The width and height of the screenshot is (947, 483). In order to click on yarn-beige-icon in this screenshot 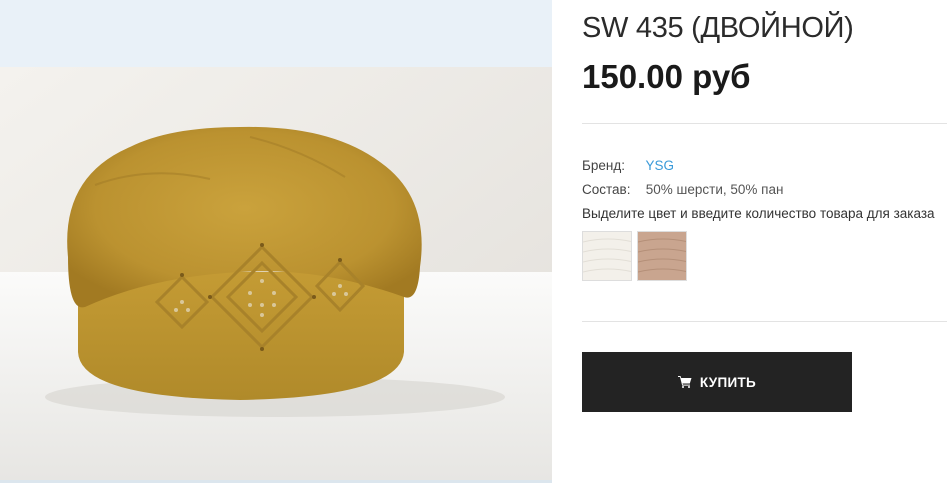, I will do `click(662, 255)`.